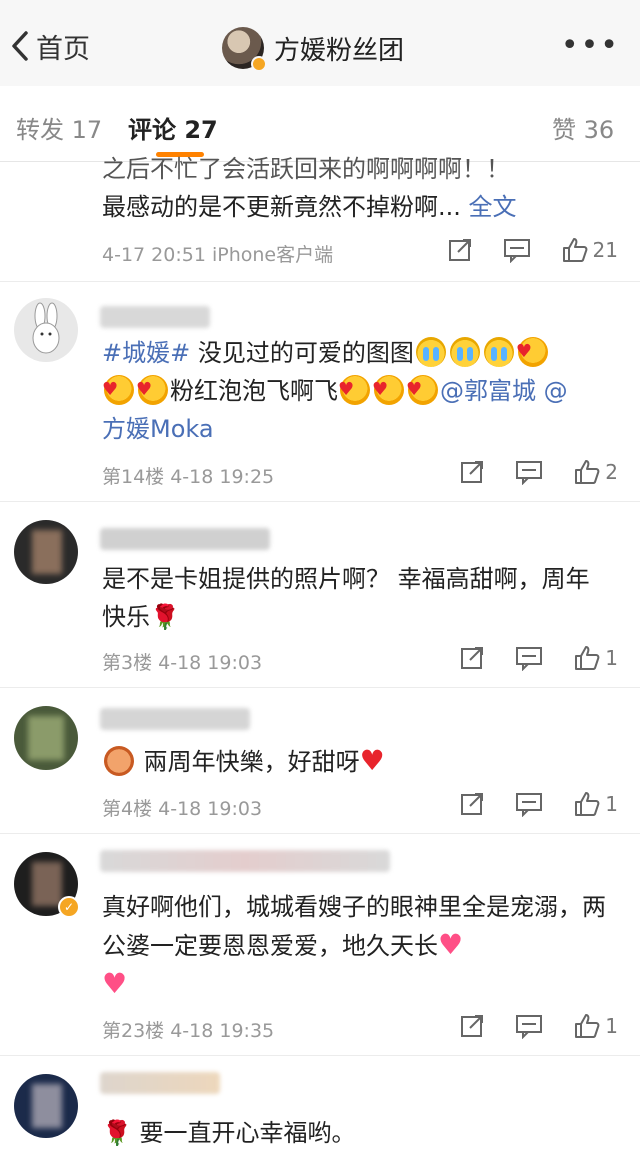 This screenshot has width=640, height=1161. What do you see at coordinates (320, 1108) in the screenshot?
I see `comment-item: 🌹 要一直开心幸福哟。` at bounding box center [320, 1108].